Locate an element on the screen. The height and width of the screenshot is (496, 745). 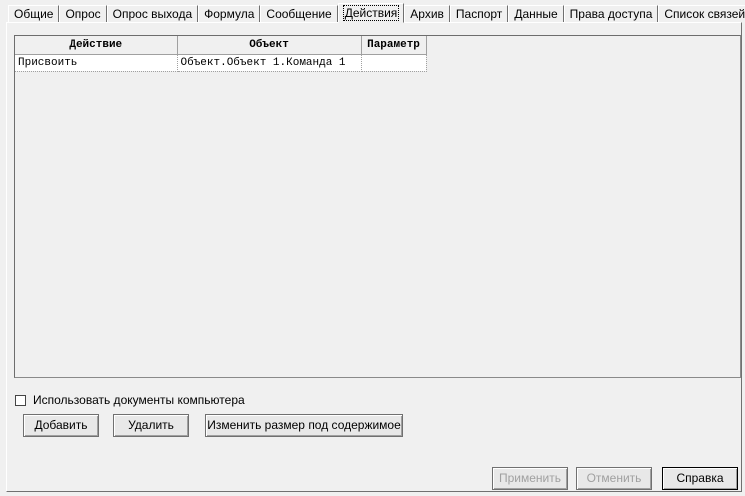
use-computer-documents-option: Использовать документы компьютера is located at coordinates (130, 400).